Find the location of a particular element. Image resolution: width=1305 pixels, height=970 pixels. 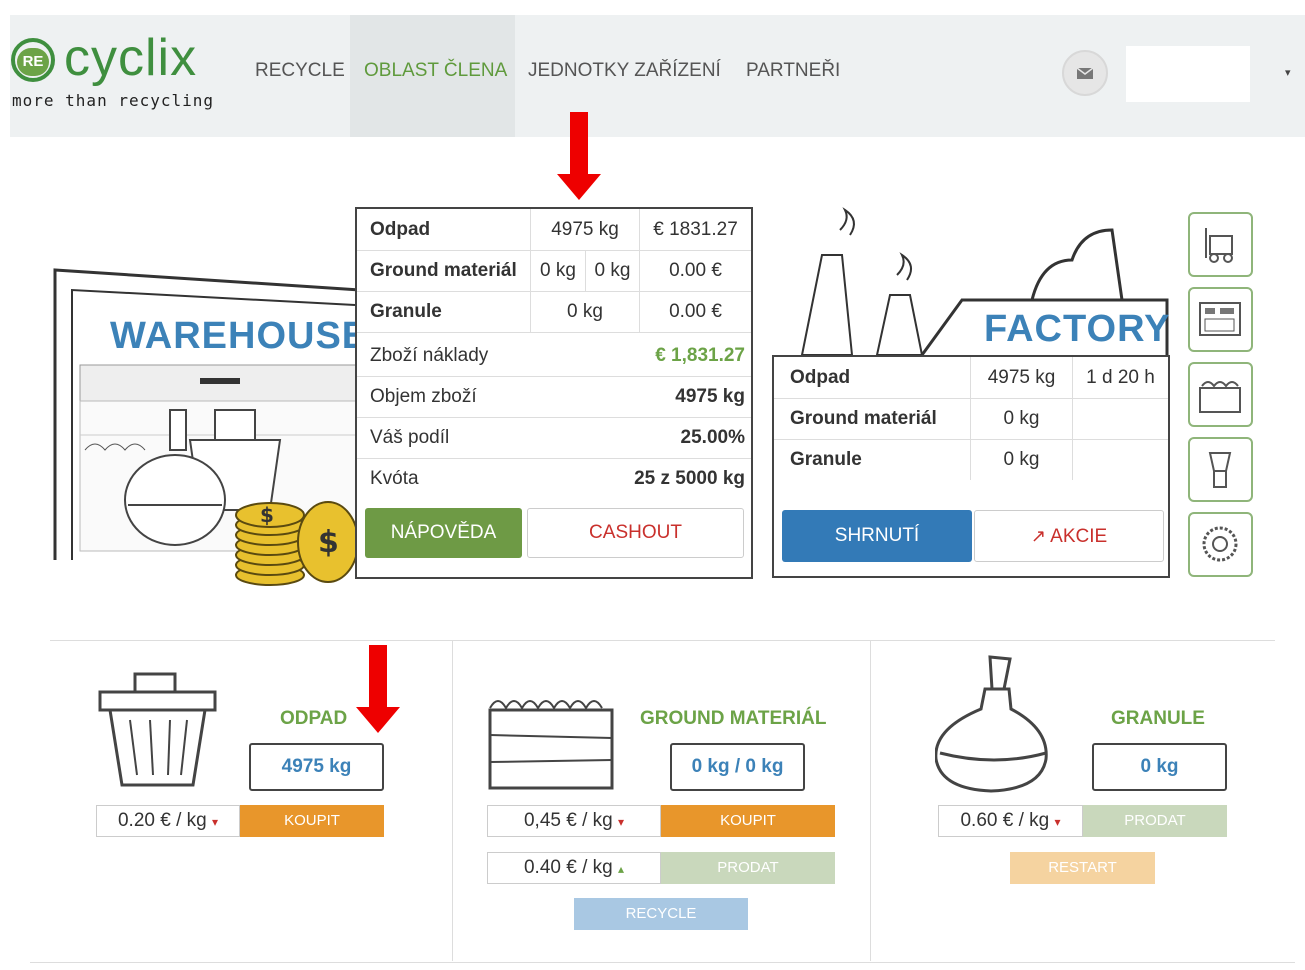

granule-sack-icon is located at coordinates (991, 724).